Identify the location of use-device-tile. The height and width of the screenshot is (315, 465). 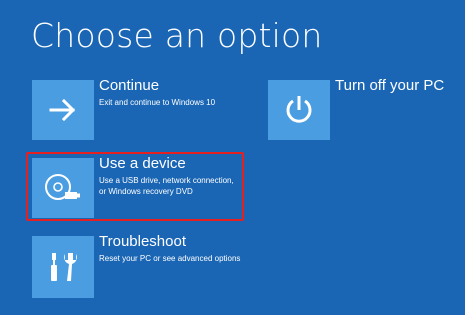
(63, 188).